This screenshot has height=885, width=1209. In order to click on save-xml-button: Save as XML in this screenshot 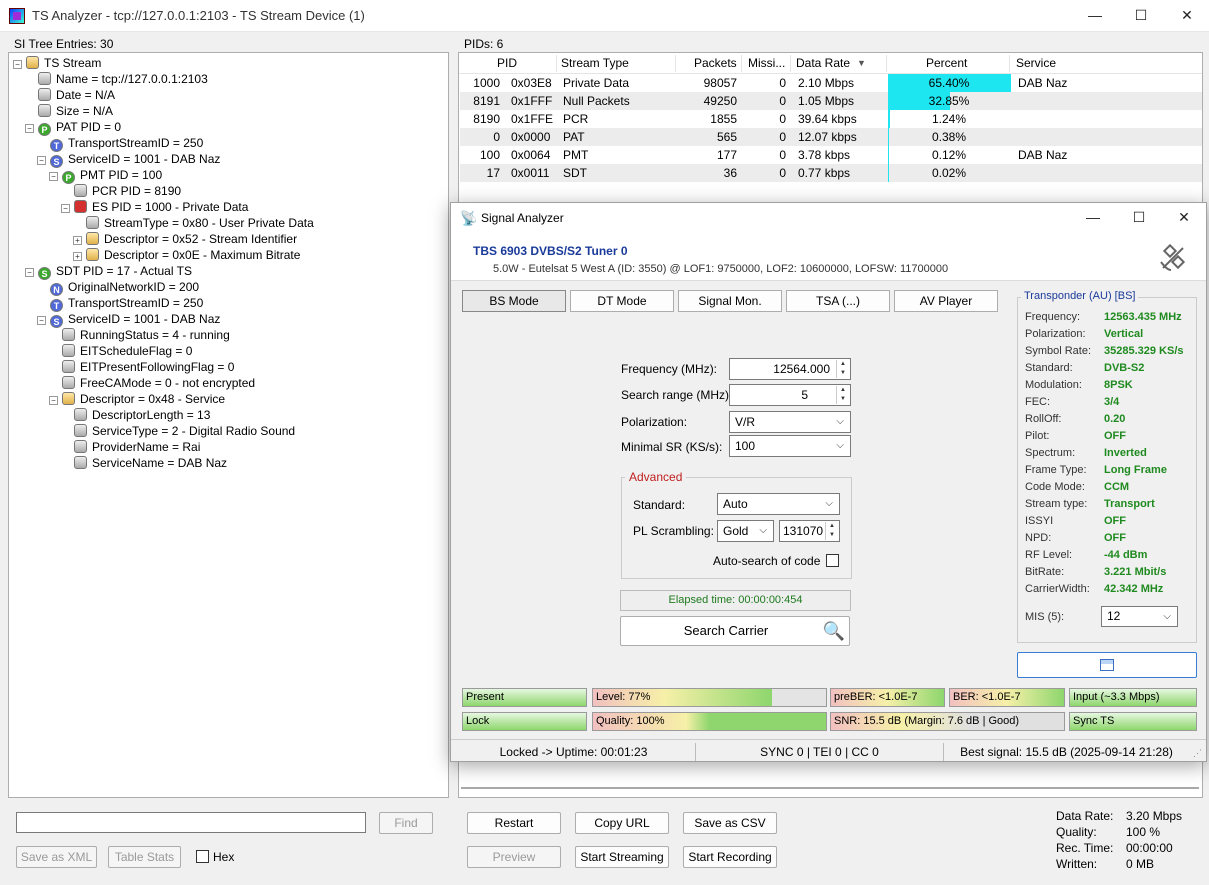, I will do `click(56, 857)`.